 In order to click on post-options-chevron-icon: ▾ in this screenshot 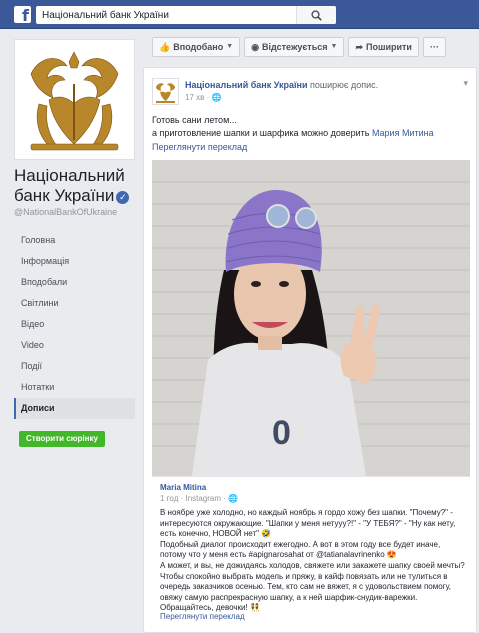, I will do `click(465, 83)`.